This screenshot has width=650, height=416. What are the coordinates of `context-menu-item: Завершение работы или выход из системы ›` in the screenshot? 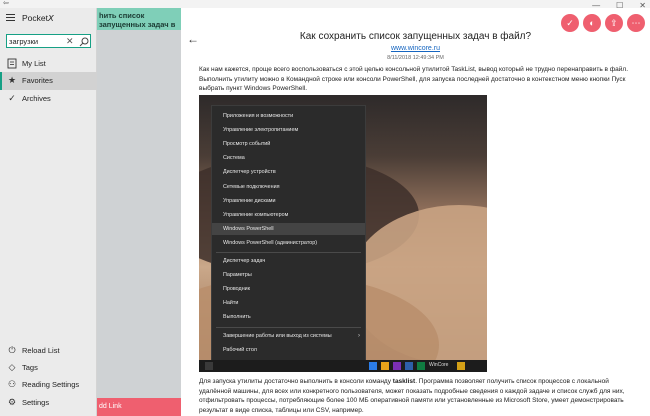 It's located at (288, 336).